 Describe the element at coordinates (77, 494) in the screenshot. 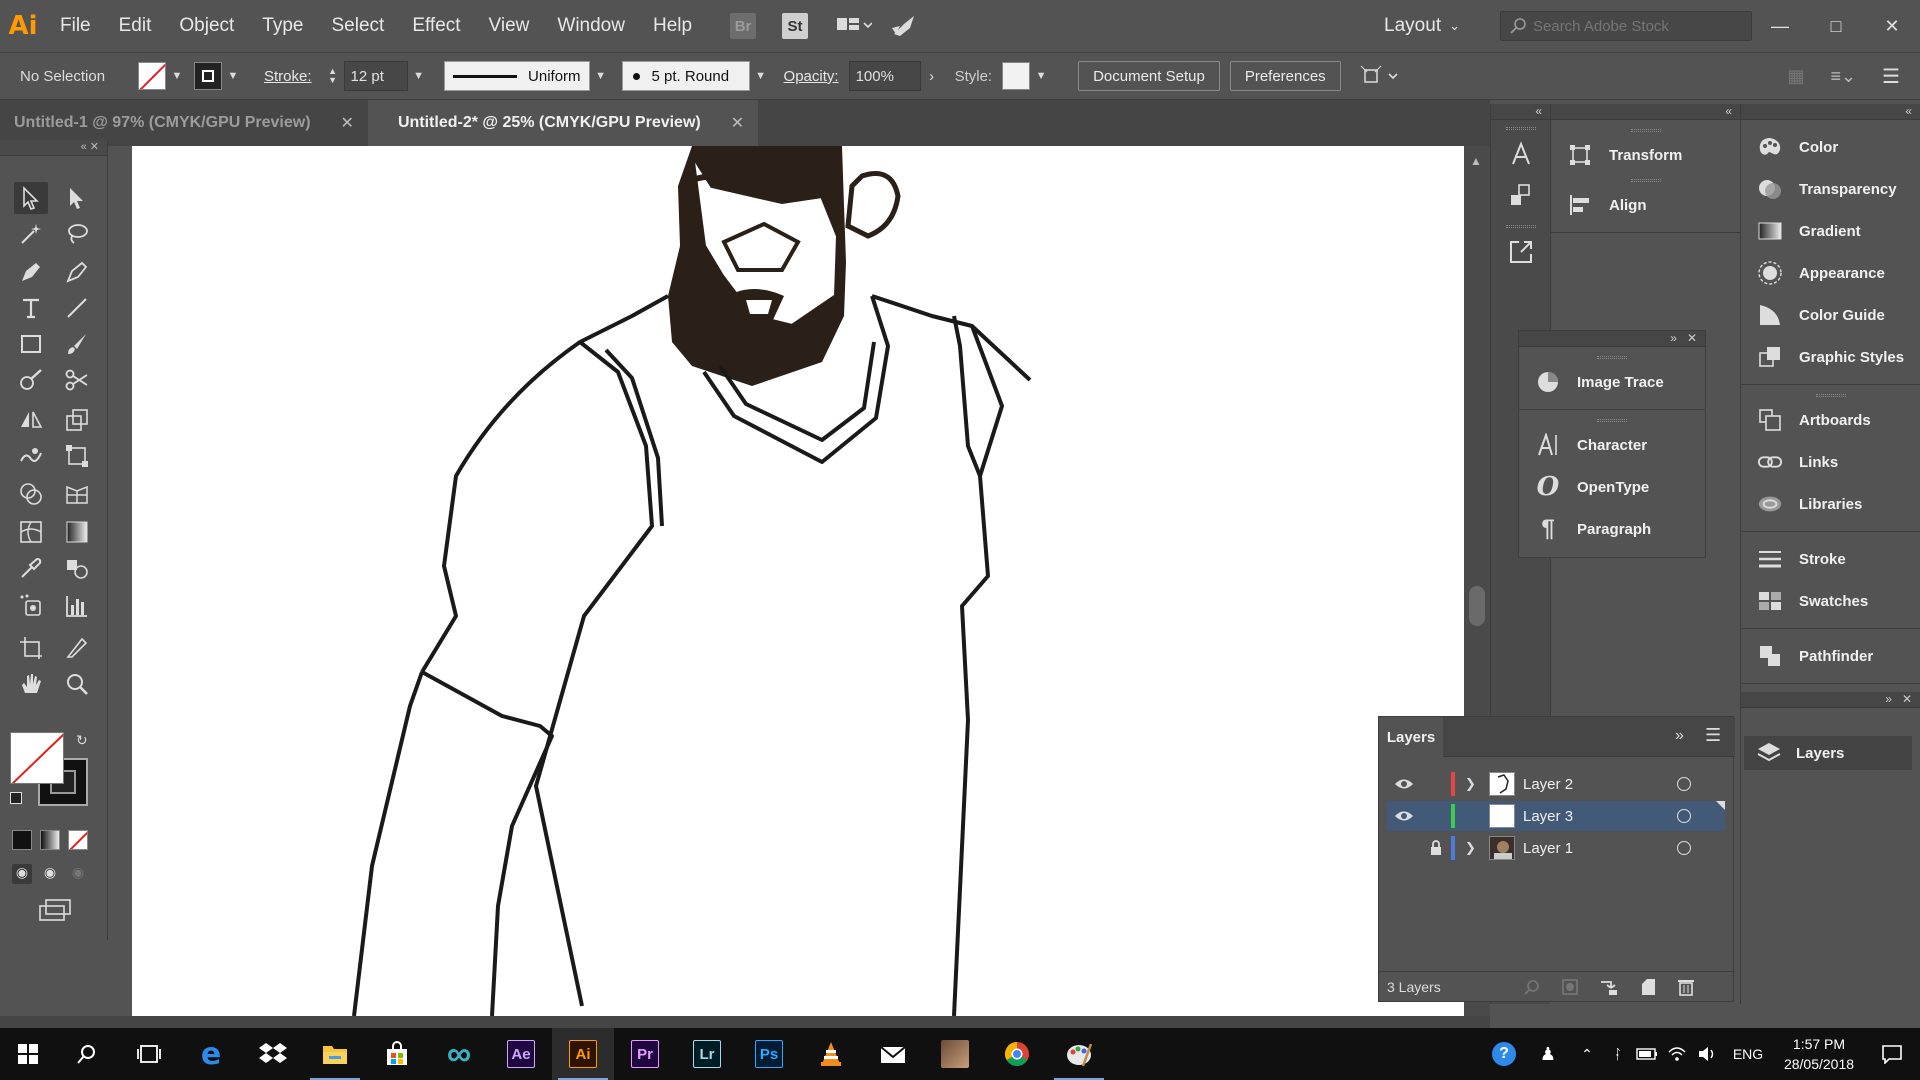

I see `perspective-grid-tool-icon` at that location.